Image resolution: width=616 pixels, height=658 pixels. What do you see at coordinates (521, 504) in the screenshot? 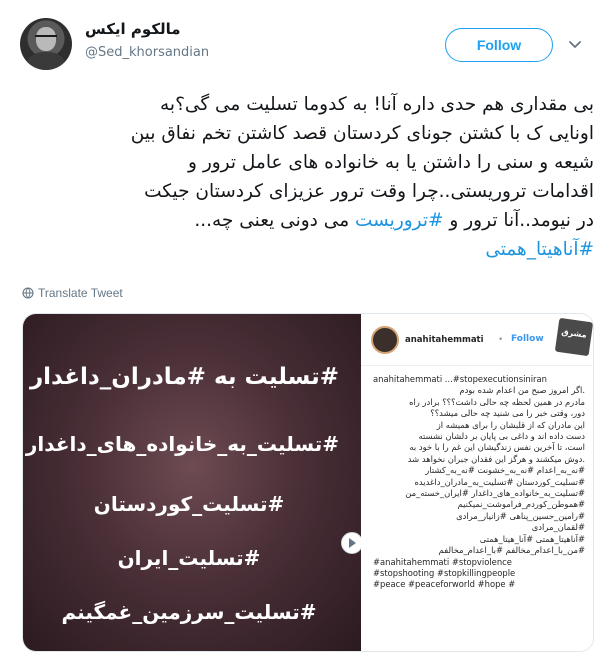
I see `caption-line: #هموطن_کوردم_فراموشت_نمیکنیم` at bounding box center [521, 504].